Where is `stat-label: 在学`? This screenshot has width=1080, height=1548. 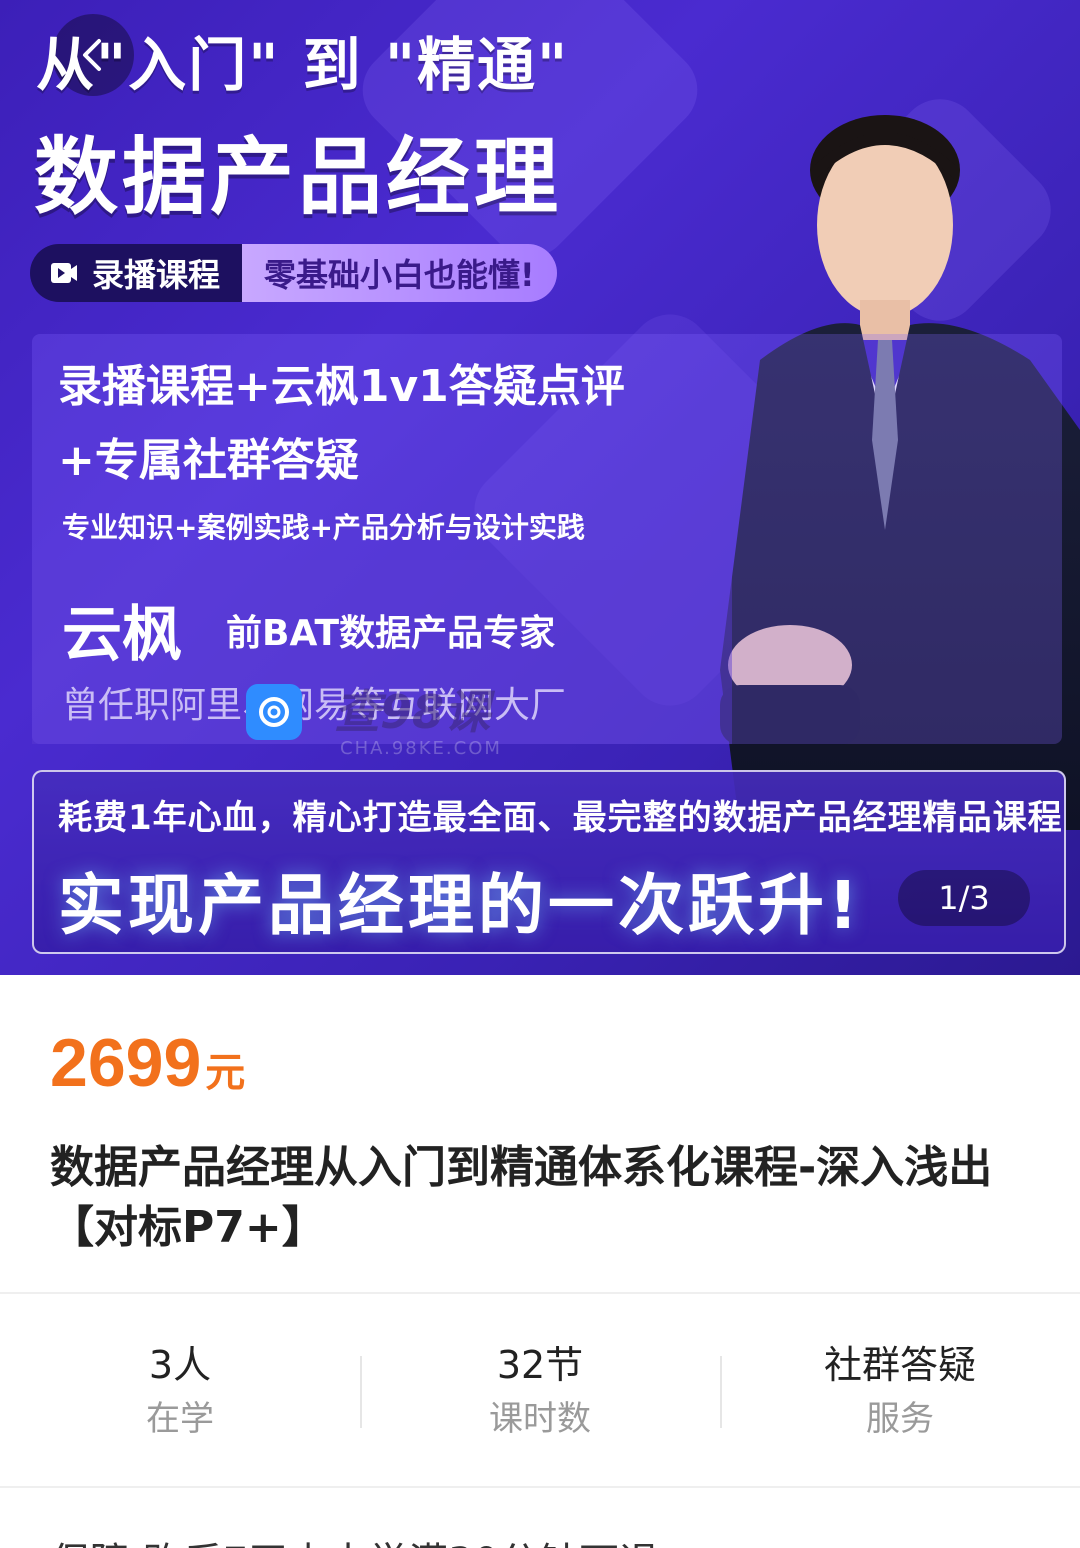
stat-label: 在学 is located at coordinates (180, 1419).